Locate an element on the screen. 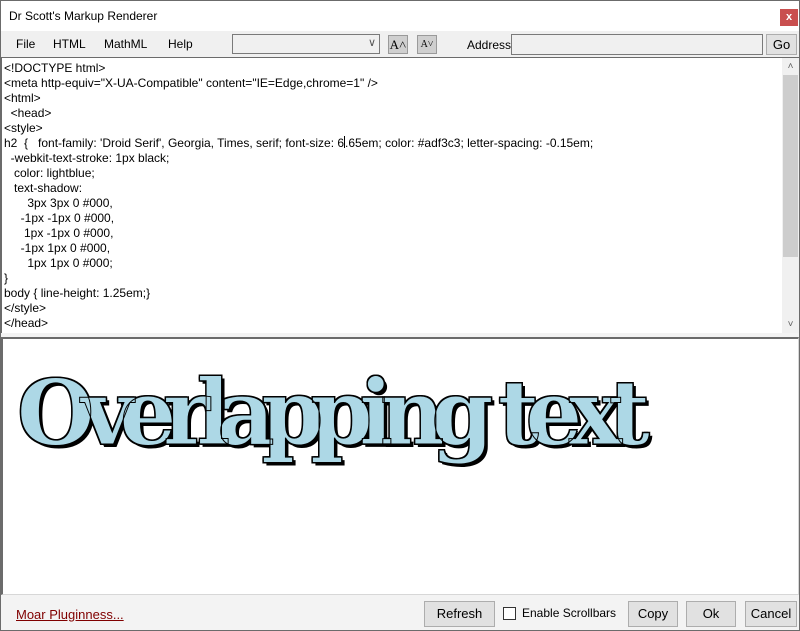 This screenshot has height=631, width=800. decrease-font-button: A˅ is located at coordinates (427, 44).